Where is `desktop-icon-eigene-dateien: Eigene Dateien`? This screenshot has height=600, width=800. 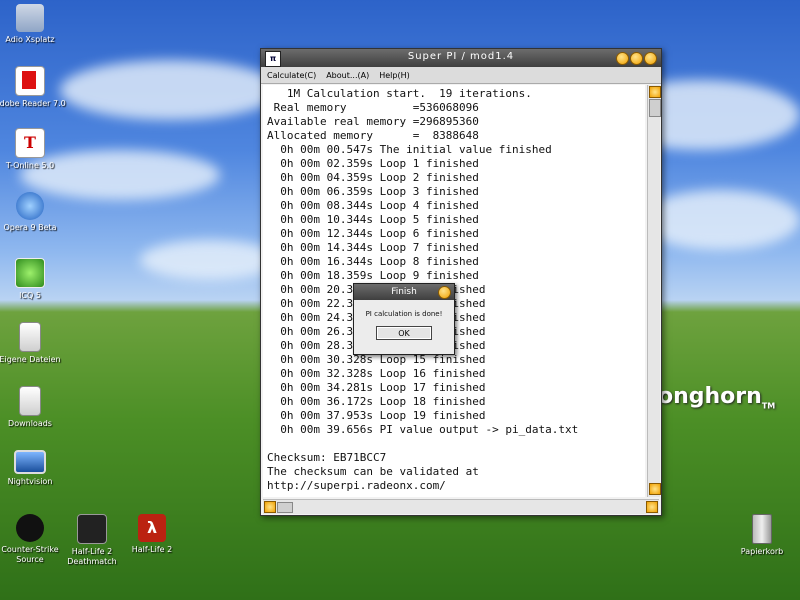
desktop-icon-eigene-dateien: Eigene Dateien is located at coordinates (35, 343).